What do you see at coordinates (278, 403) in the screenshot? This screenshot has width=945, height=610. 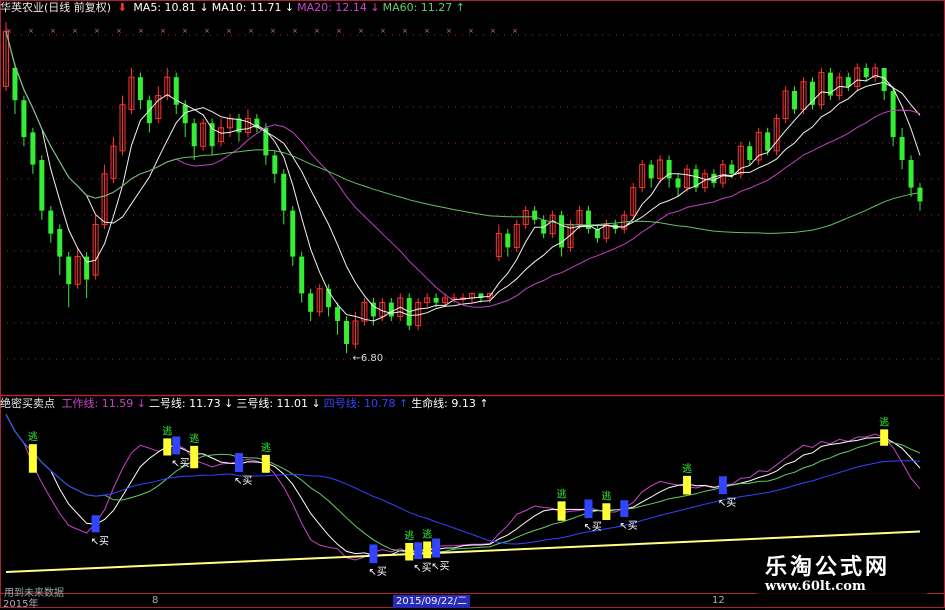 I see `indicator-legend-item: 三号线: 11.01 ↓` at bounding box center [278, 403].